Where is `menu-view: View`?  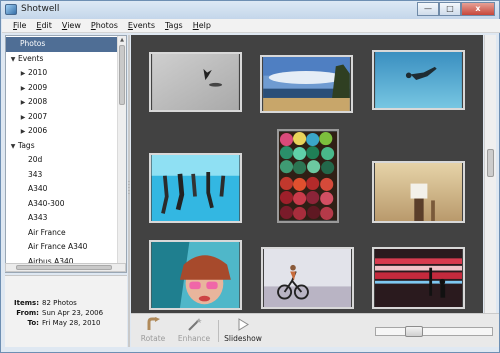 menu-view: View is located at coordinates (71, 25).